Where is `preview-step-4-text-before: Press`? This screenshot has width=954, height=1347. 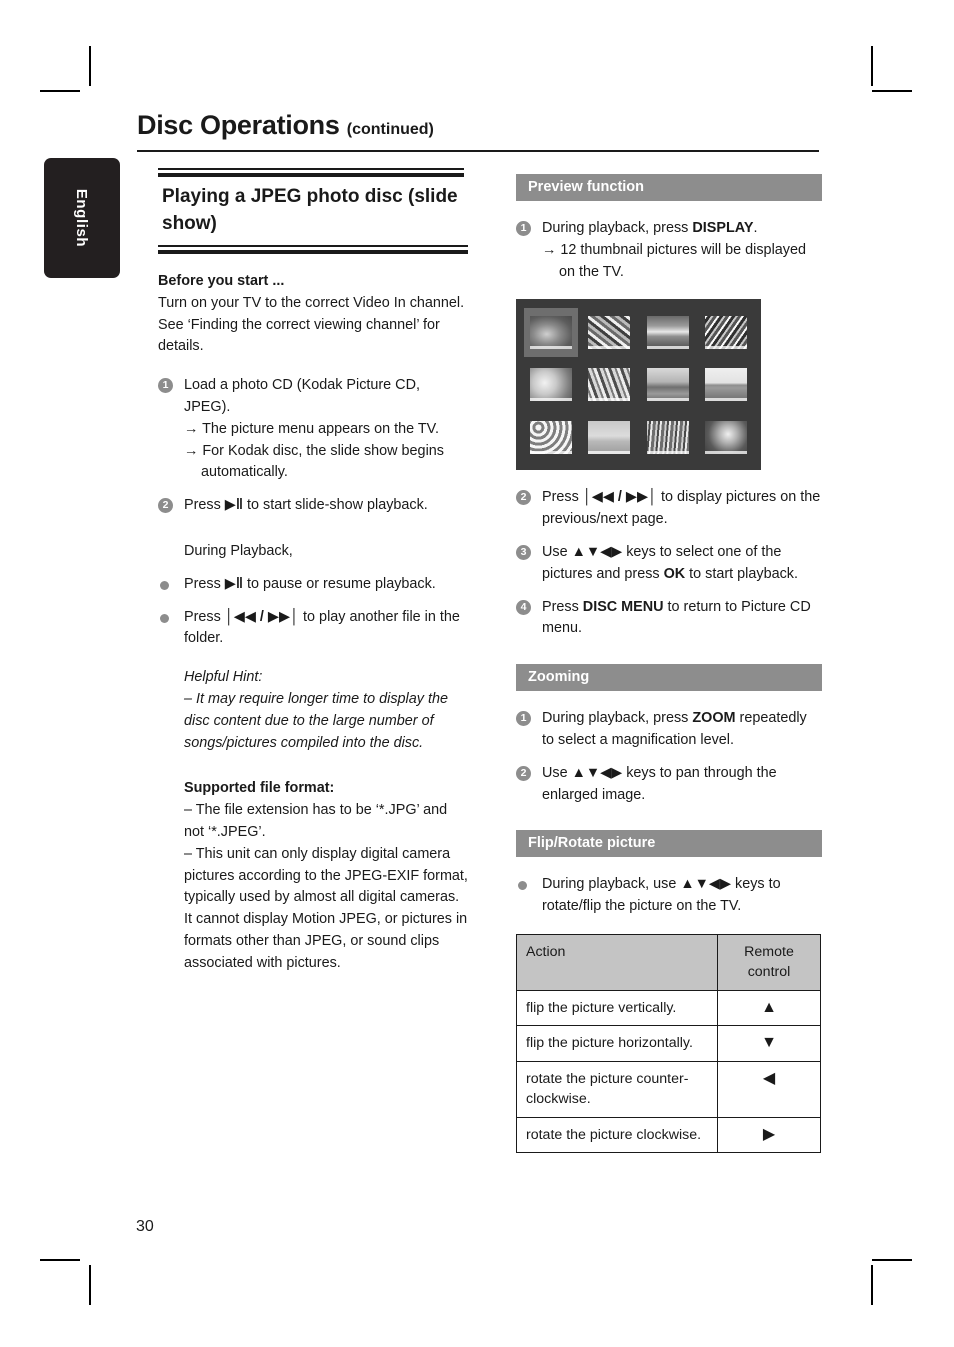 preview-step-4-text-before: Press is located at coordinates (562, 606).